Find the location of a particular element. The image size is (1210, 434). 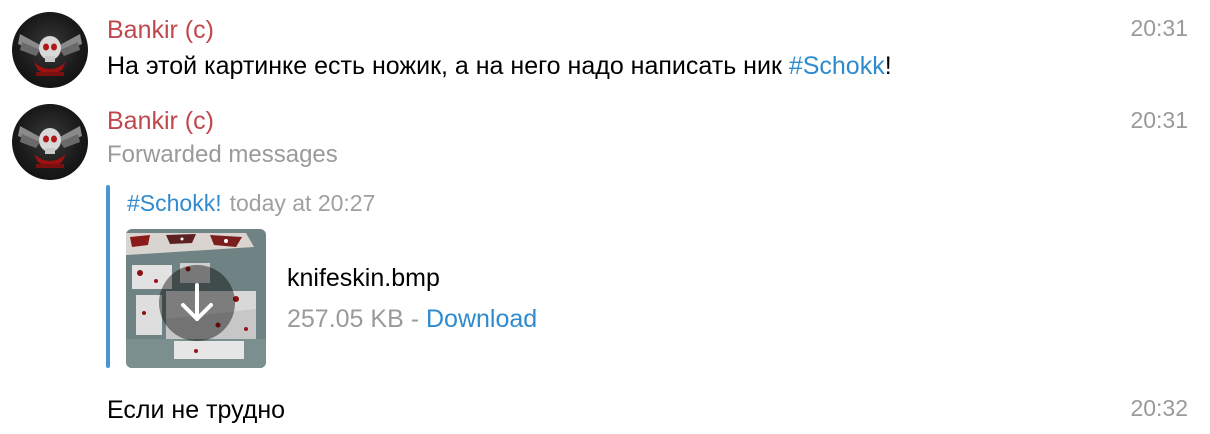

file-name: knifeskin.bmp is located at coordinates (363, 278).